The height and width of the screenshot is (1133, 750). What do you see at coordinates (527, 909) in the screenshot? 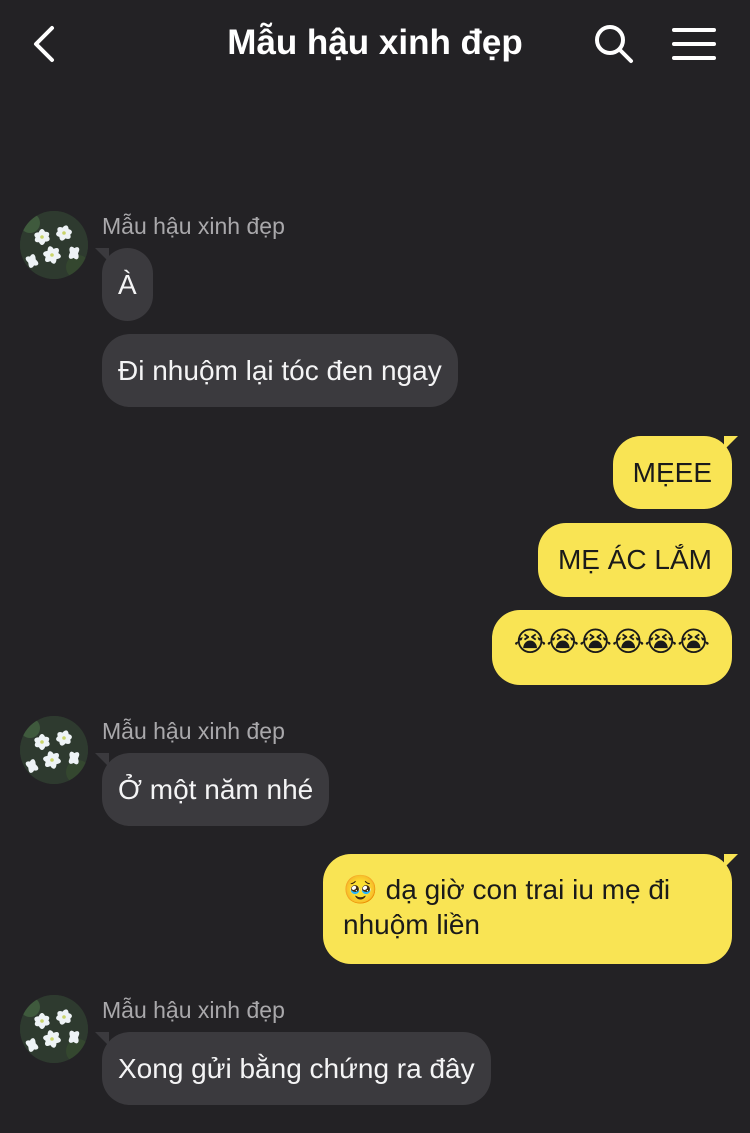
I see `outgoing-message: 🥹 dạ giờ con trai iu mẹ đi nhuộm liền` at bounding box center [527, 909].